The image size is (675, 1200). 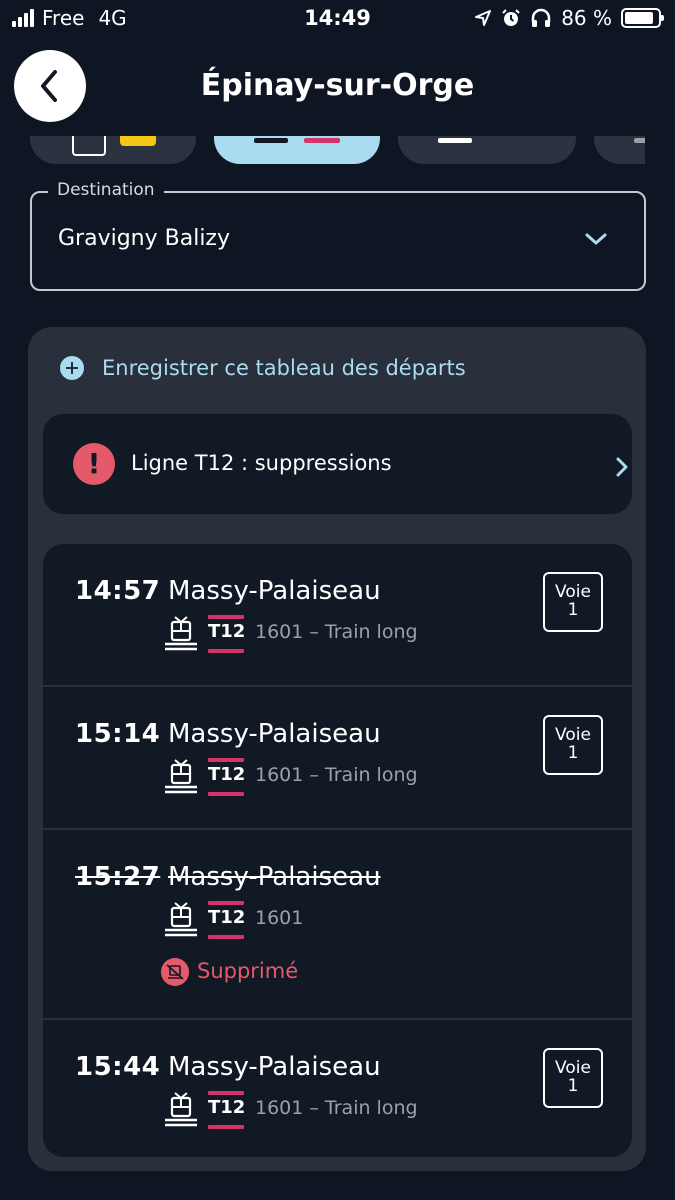 What do you see at coordinates (144, 238) in the screenshot?
I see `destination-value: Gravigny Balizy` at bounding box center [144, 238].